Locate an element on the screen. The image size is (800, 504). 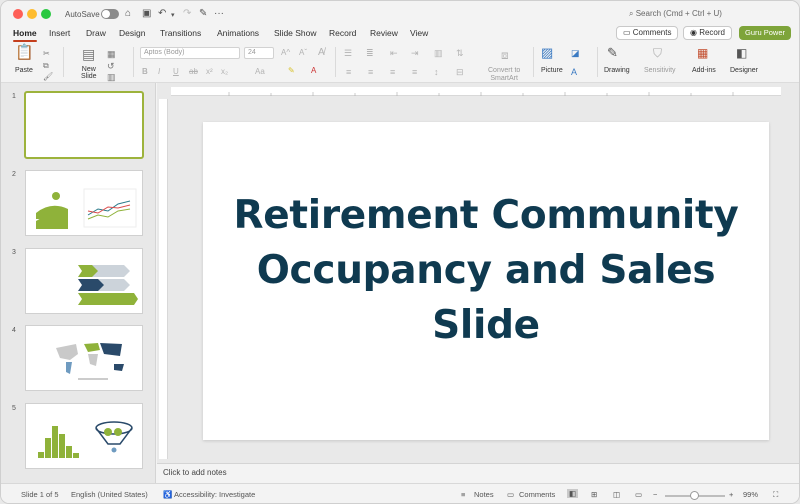
tab-home: Home is located at coordinates (25, 35).